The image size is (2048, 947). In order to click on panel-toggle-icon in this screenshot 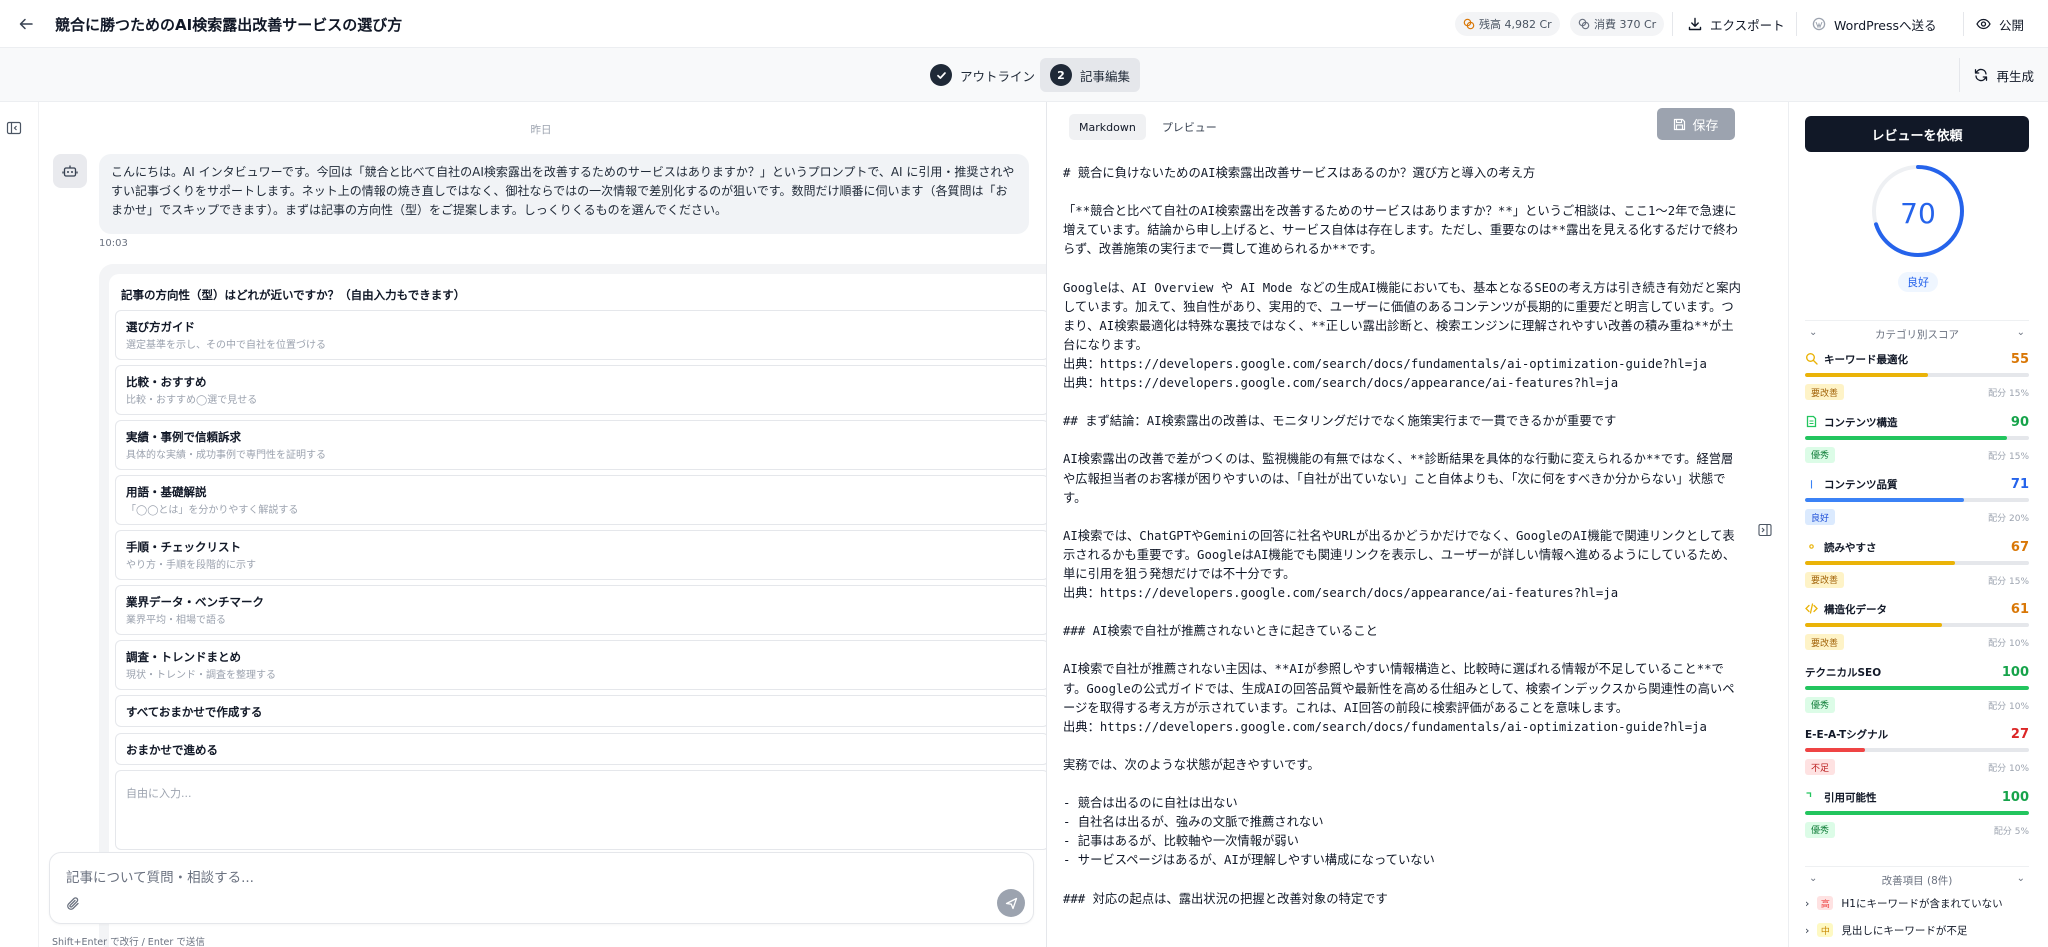, I will do `click(1765, 530)`.